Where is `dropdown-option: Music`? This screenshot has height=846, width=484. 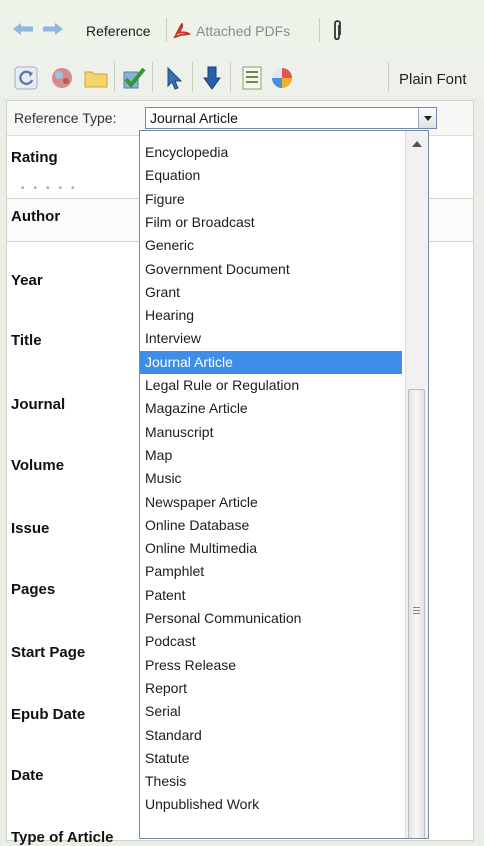
dropdown-option: Music is located at coordinates (271, 478).